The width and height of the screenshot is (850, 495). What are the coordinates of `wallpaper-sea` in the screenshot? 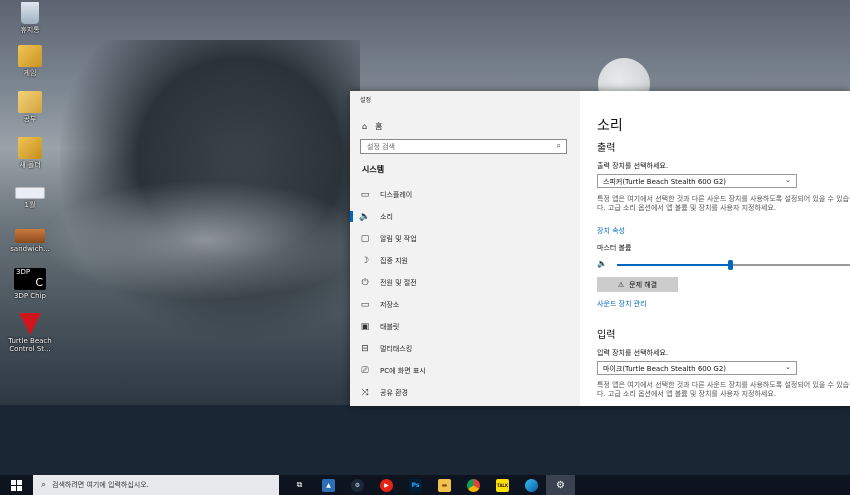 It's located at (425, 440).